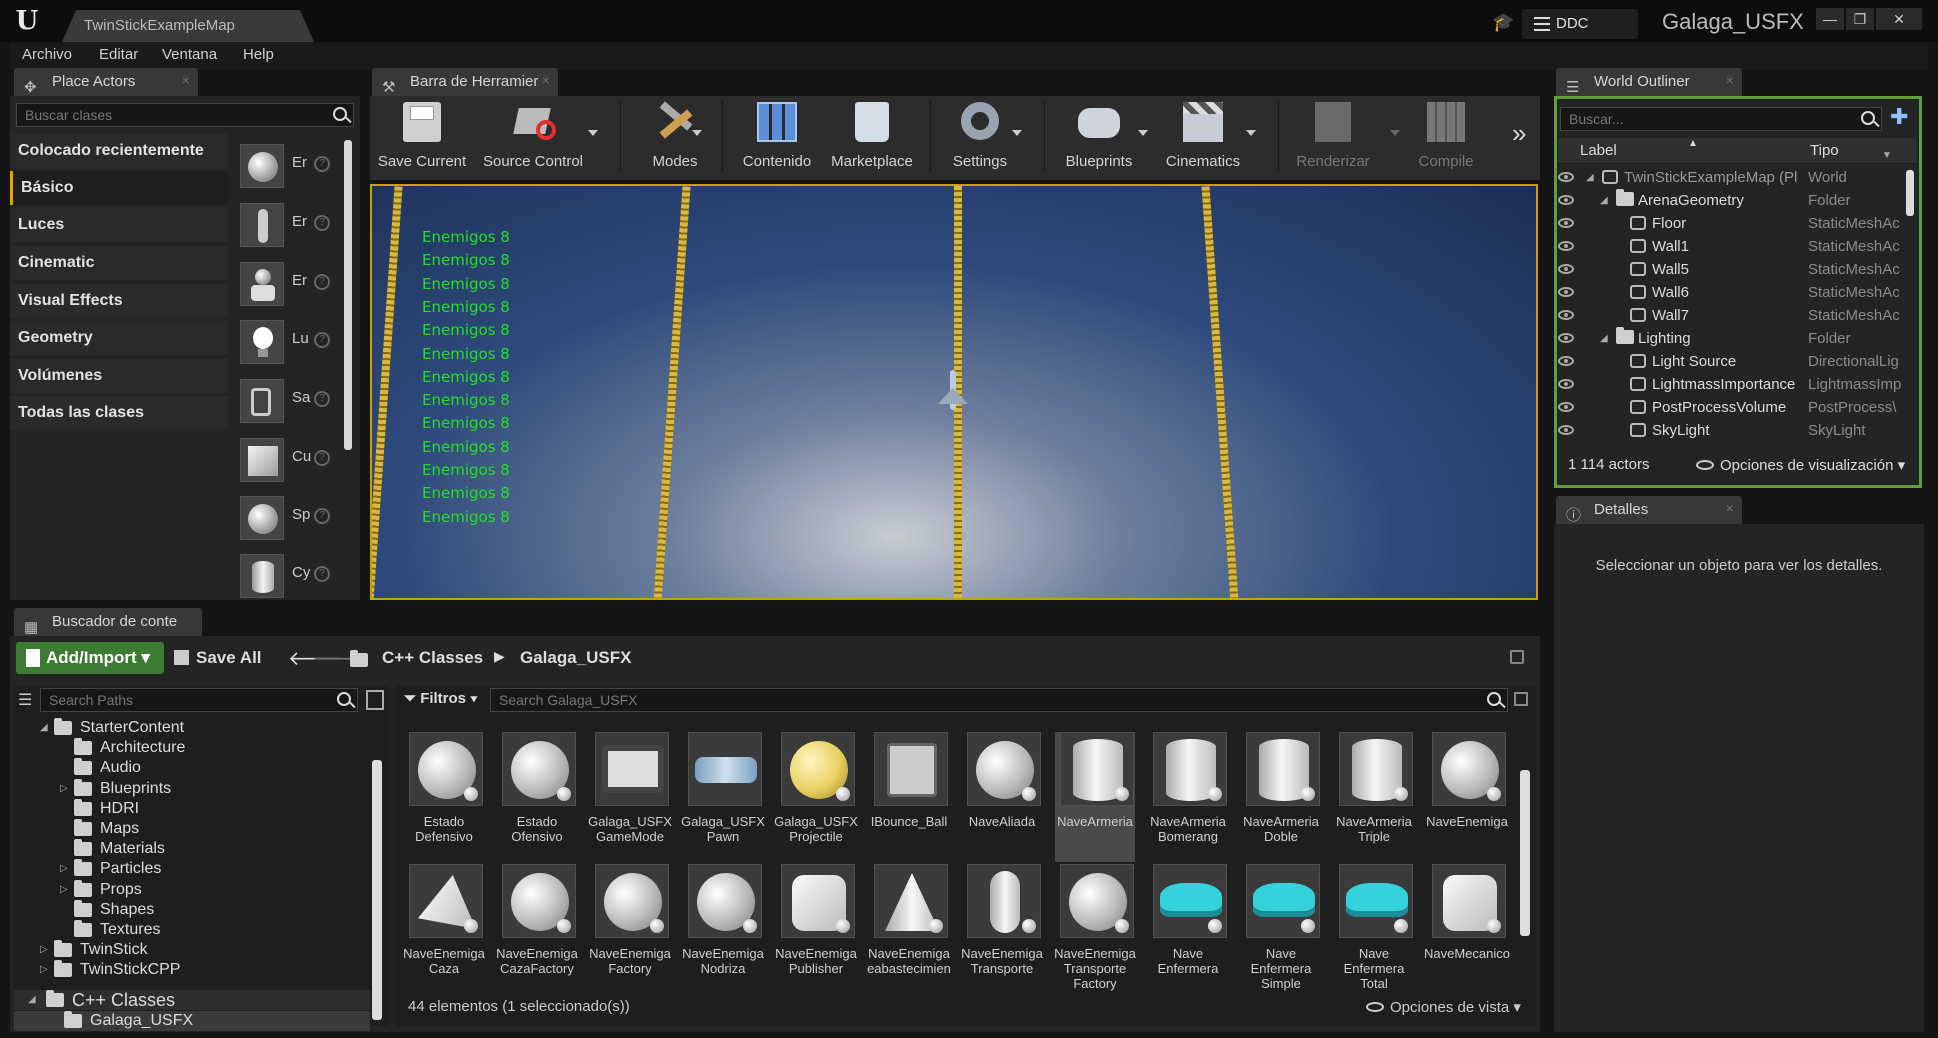  I want to click on asset-search-input: Search Galaga_USFX, so click(999, 700).